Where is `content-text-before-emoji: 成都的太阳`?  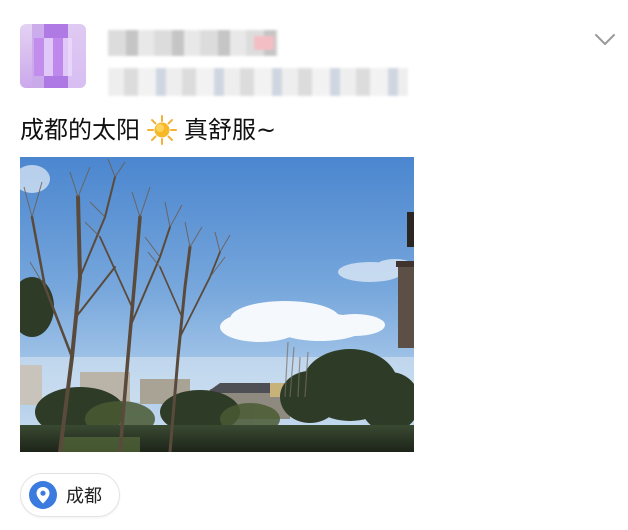 content-text-before-emoji: 成都的太阳 is located at coordinates (80, 130).